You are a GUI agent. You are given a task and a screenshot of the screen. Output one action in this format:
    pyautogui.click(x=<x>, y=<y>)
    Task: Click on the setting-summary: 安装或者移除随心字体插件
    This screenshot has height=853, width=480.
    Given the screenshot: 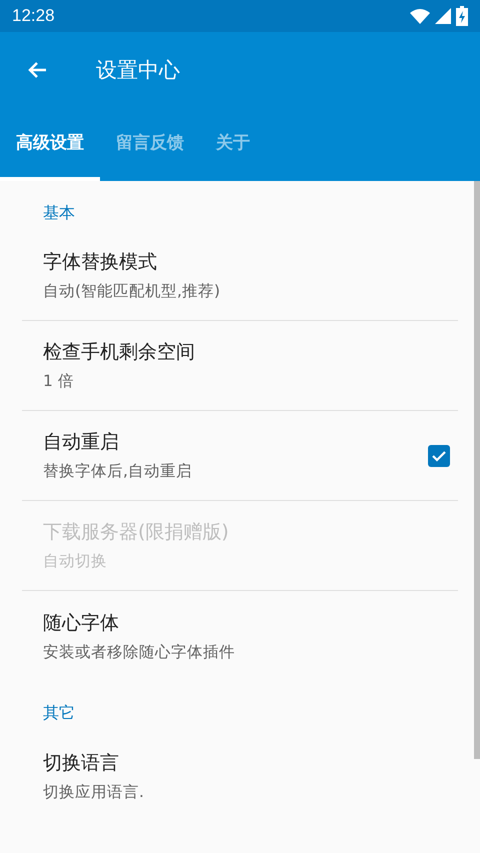 What is the action you would take?
    pyautogui.click(x=139, y=652)
    